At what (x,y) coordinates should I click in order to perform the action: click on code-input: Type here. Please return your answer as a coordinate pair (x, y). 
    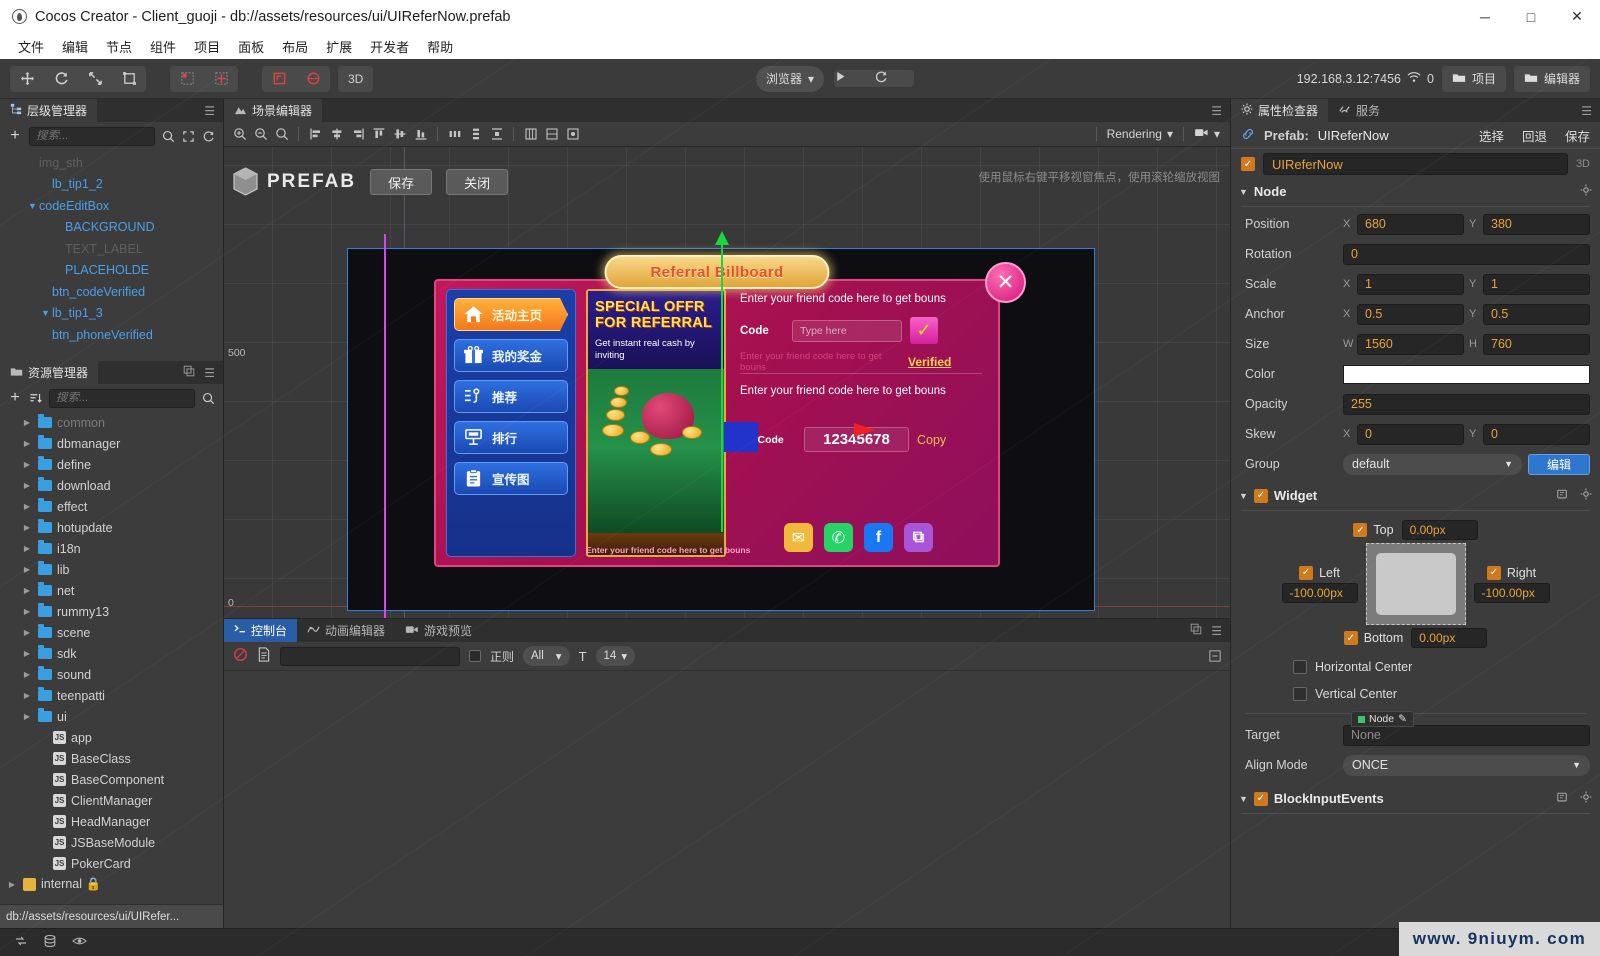
    Looking at the image, I should click on (847, 330).